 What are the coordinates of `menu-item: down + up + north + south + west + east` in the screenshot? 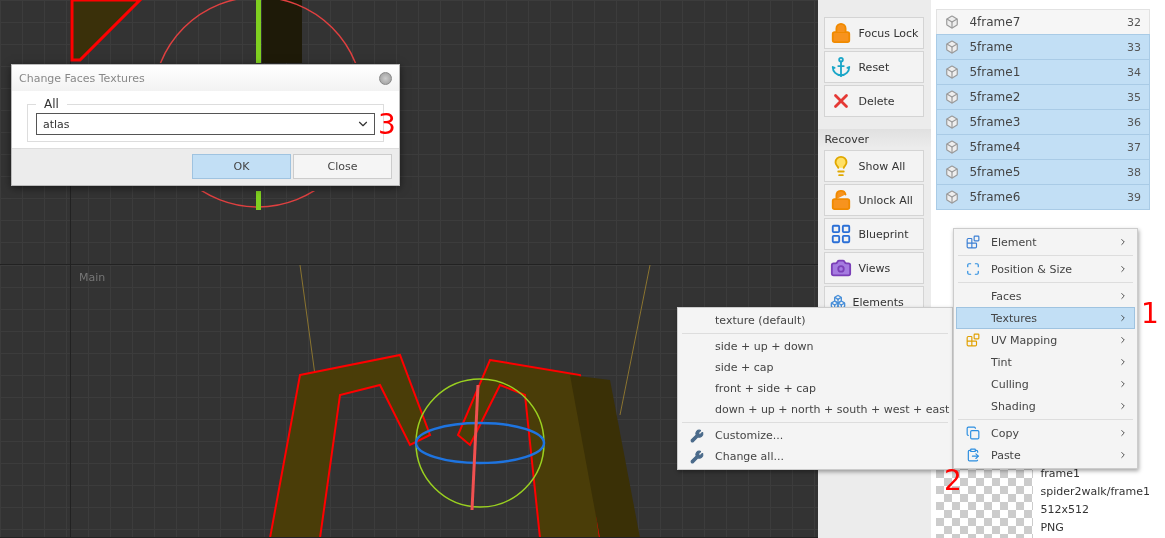 It's located at (815, 409).